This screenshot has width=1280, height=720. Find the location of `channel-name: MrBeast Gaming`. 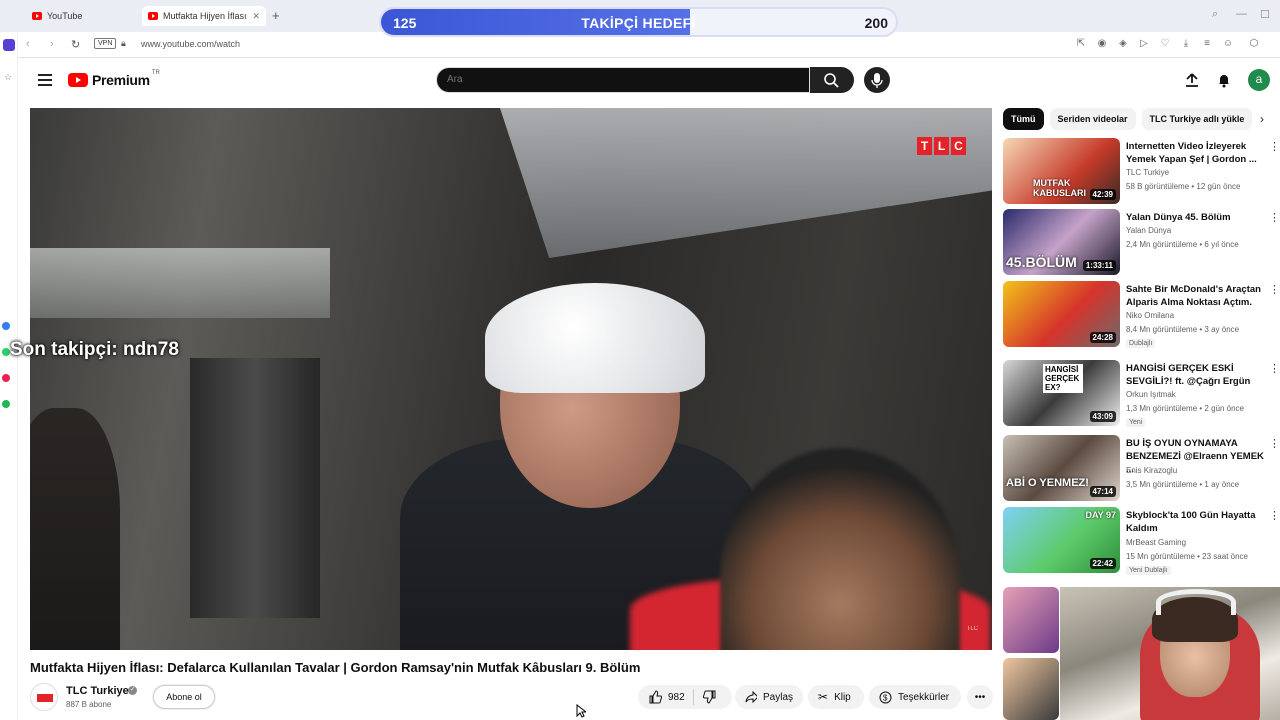

channel-name: MrBeast Gaming is located at coordinates (1156, 542).